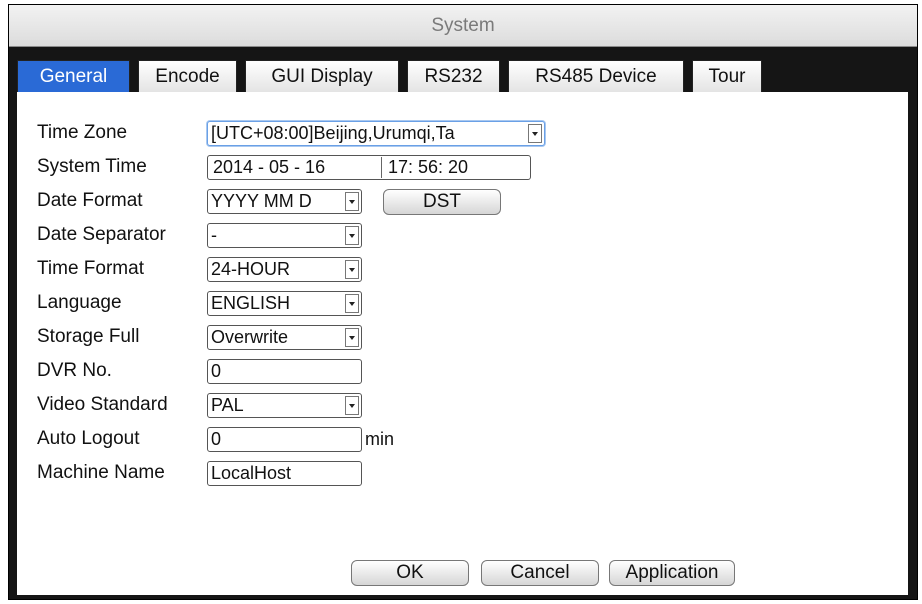  I want to click on video-standard-label: Video Standard, so click(102, 404).